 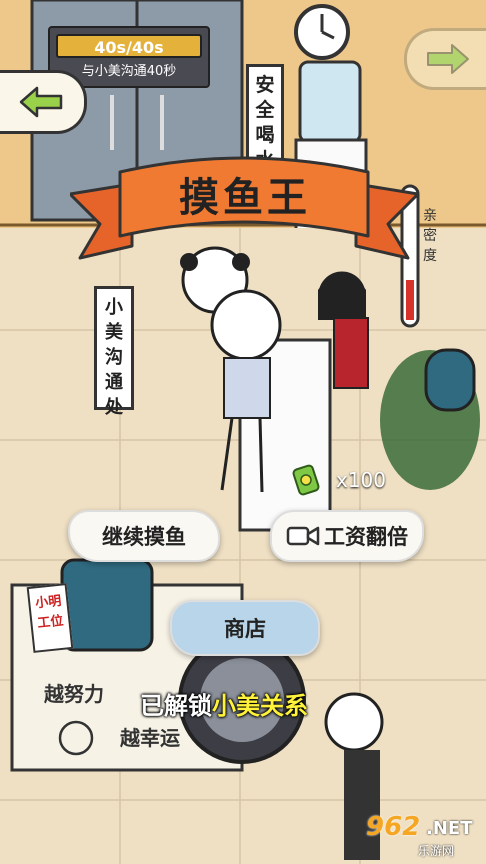 I want to click on game-title: 摸鱼王, so click(x=245, y=198).